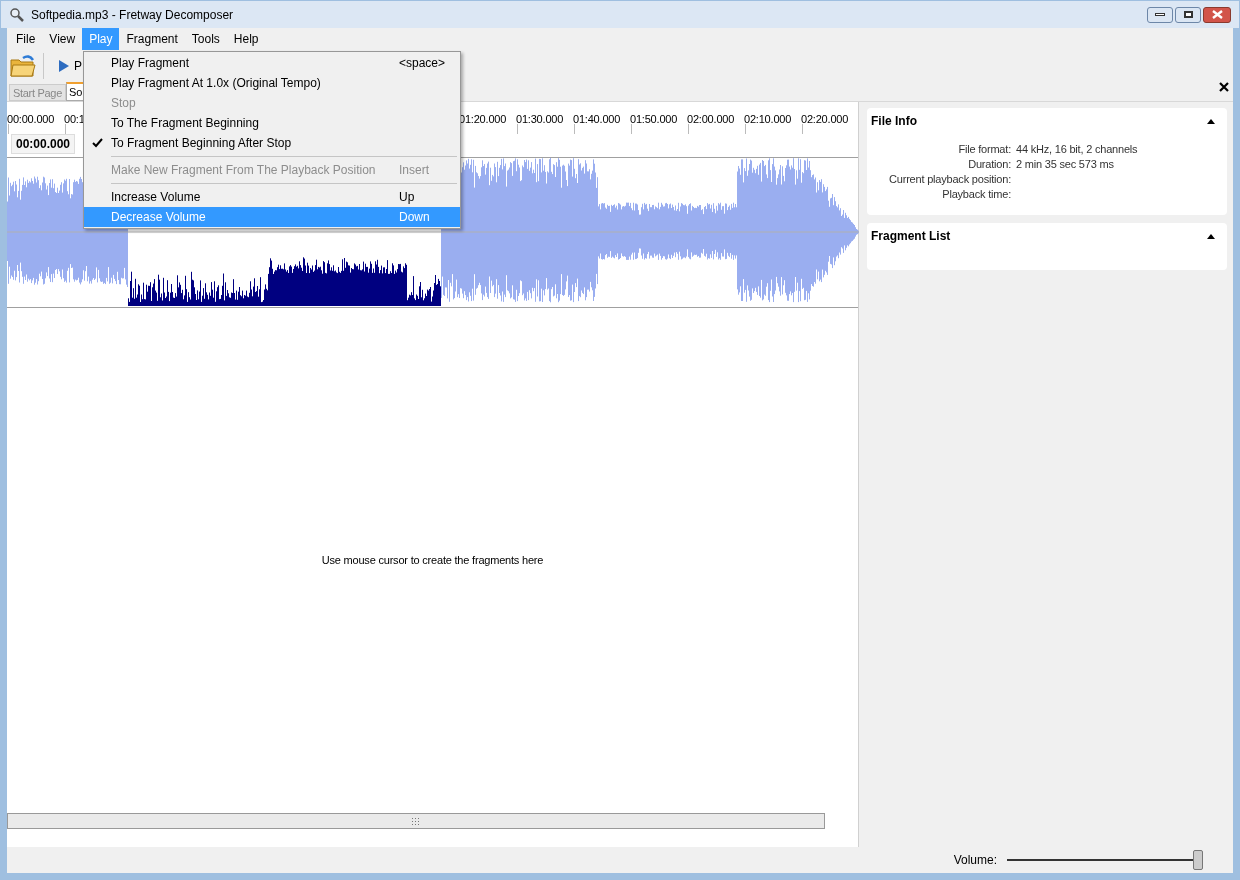 This screenshot has height=880, width=1240. I want to click on time-label: 02:00.000, so click(711, 119).